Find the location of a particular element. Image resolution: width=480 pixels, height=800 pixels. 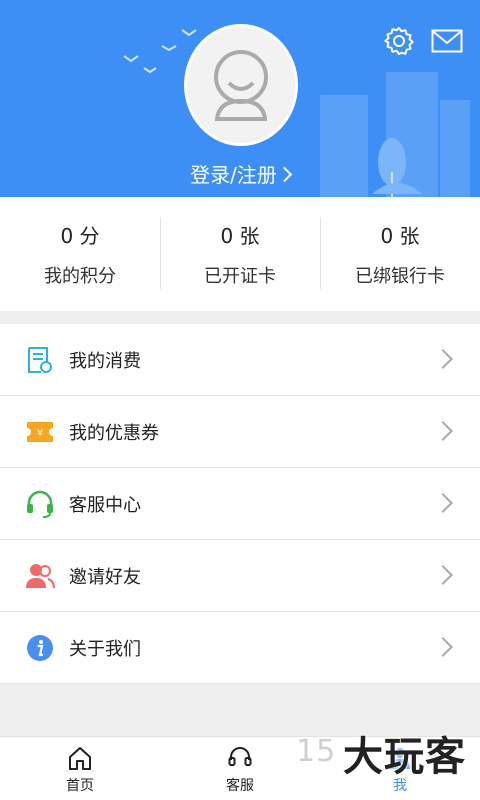

bank-cards-value: 0 张 is located at coordinates (400, 236).